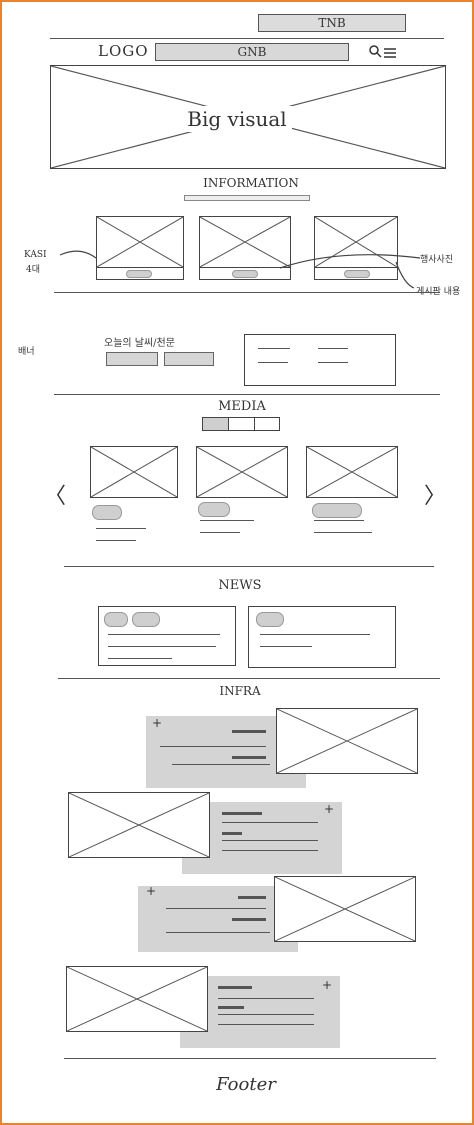  Describe the element at coordinates (139, 343) in the screenshot. I see `banner-title: 오늘의 날씨/천문` at that location.